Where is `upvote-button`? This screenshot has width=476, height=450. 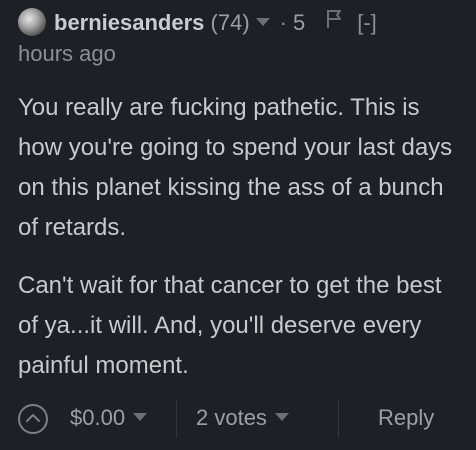
upvote-button is located at coordinates (33, 419).